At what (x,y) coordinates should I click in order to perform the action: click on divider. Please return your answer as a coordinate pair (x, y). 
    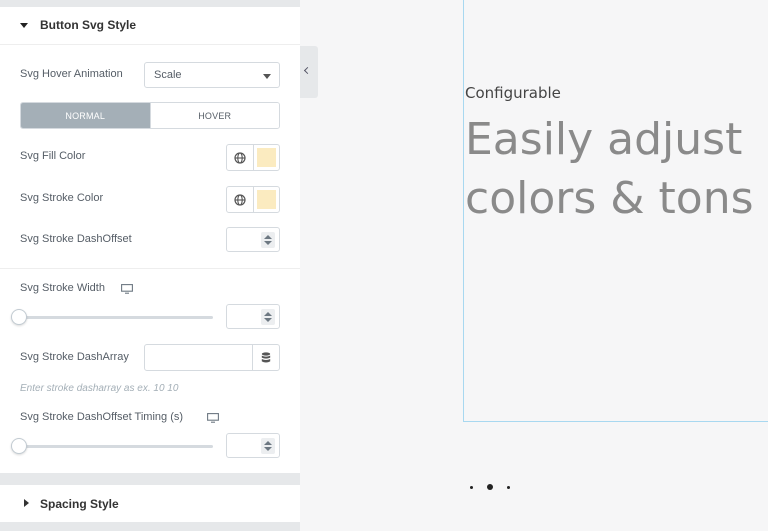
    Looking at the image, I should click on (150, 268).